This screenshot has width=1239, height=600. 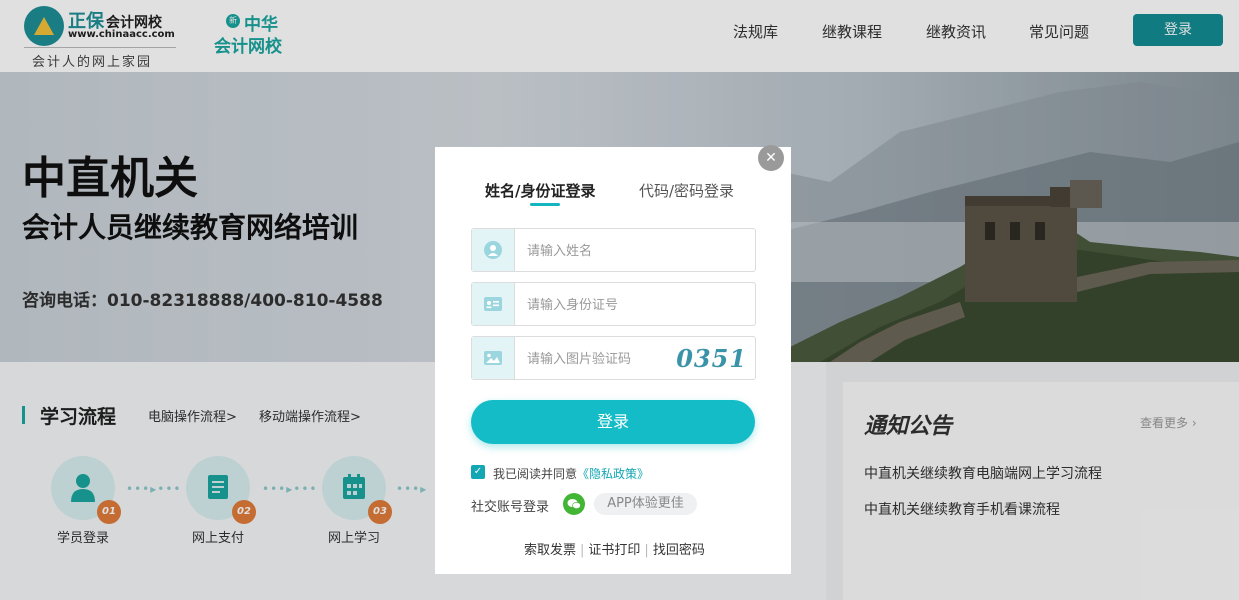 What do you see at coordinates (510, 507) in the screenshot?
I see `social-login-label: 社交账号登录` at bounding box center [510, 507].